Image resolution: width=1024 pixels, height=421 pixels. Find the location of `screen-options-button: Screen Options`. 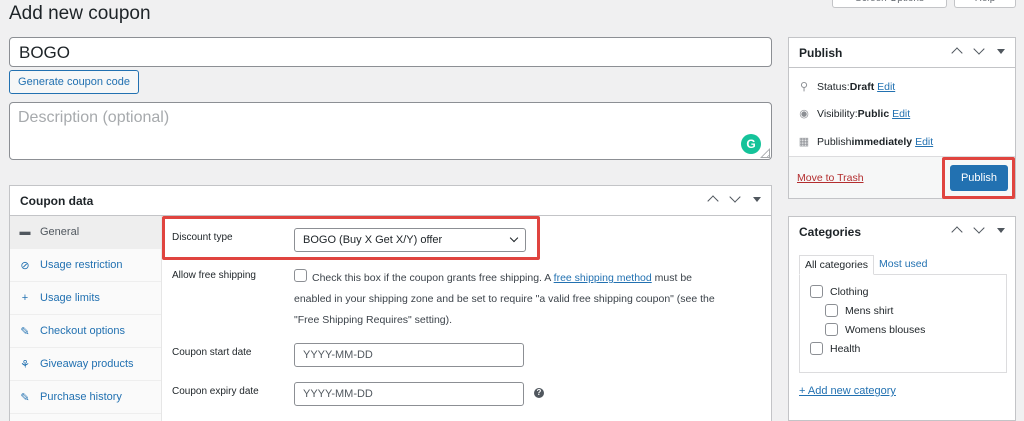

screen-options-button: Screen Options is located at coordinates (889, 4).